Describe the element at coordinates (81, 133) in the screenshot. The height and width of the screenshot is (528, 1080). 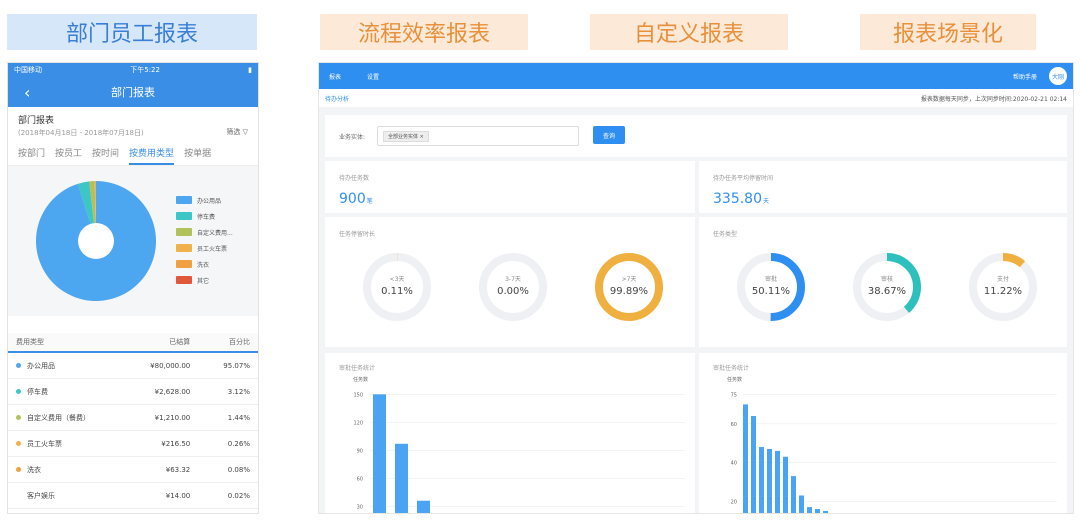
I see `date-range: (2018年04月18日 - 2018年07月18日)` at that location.